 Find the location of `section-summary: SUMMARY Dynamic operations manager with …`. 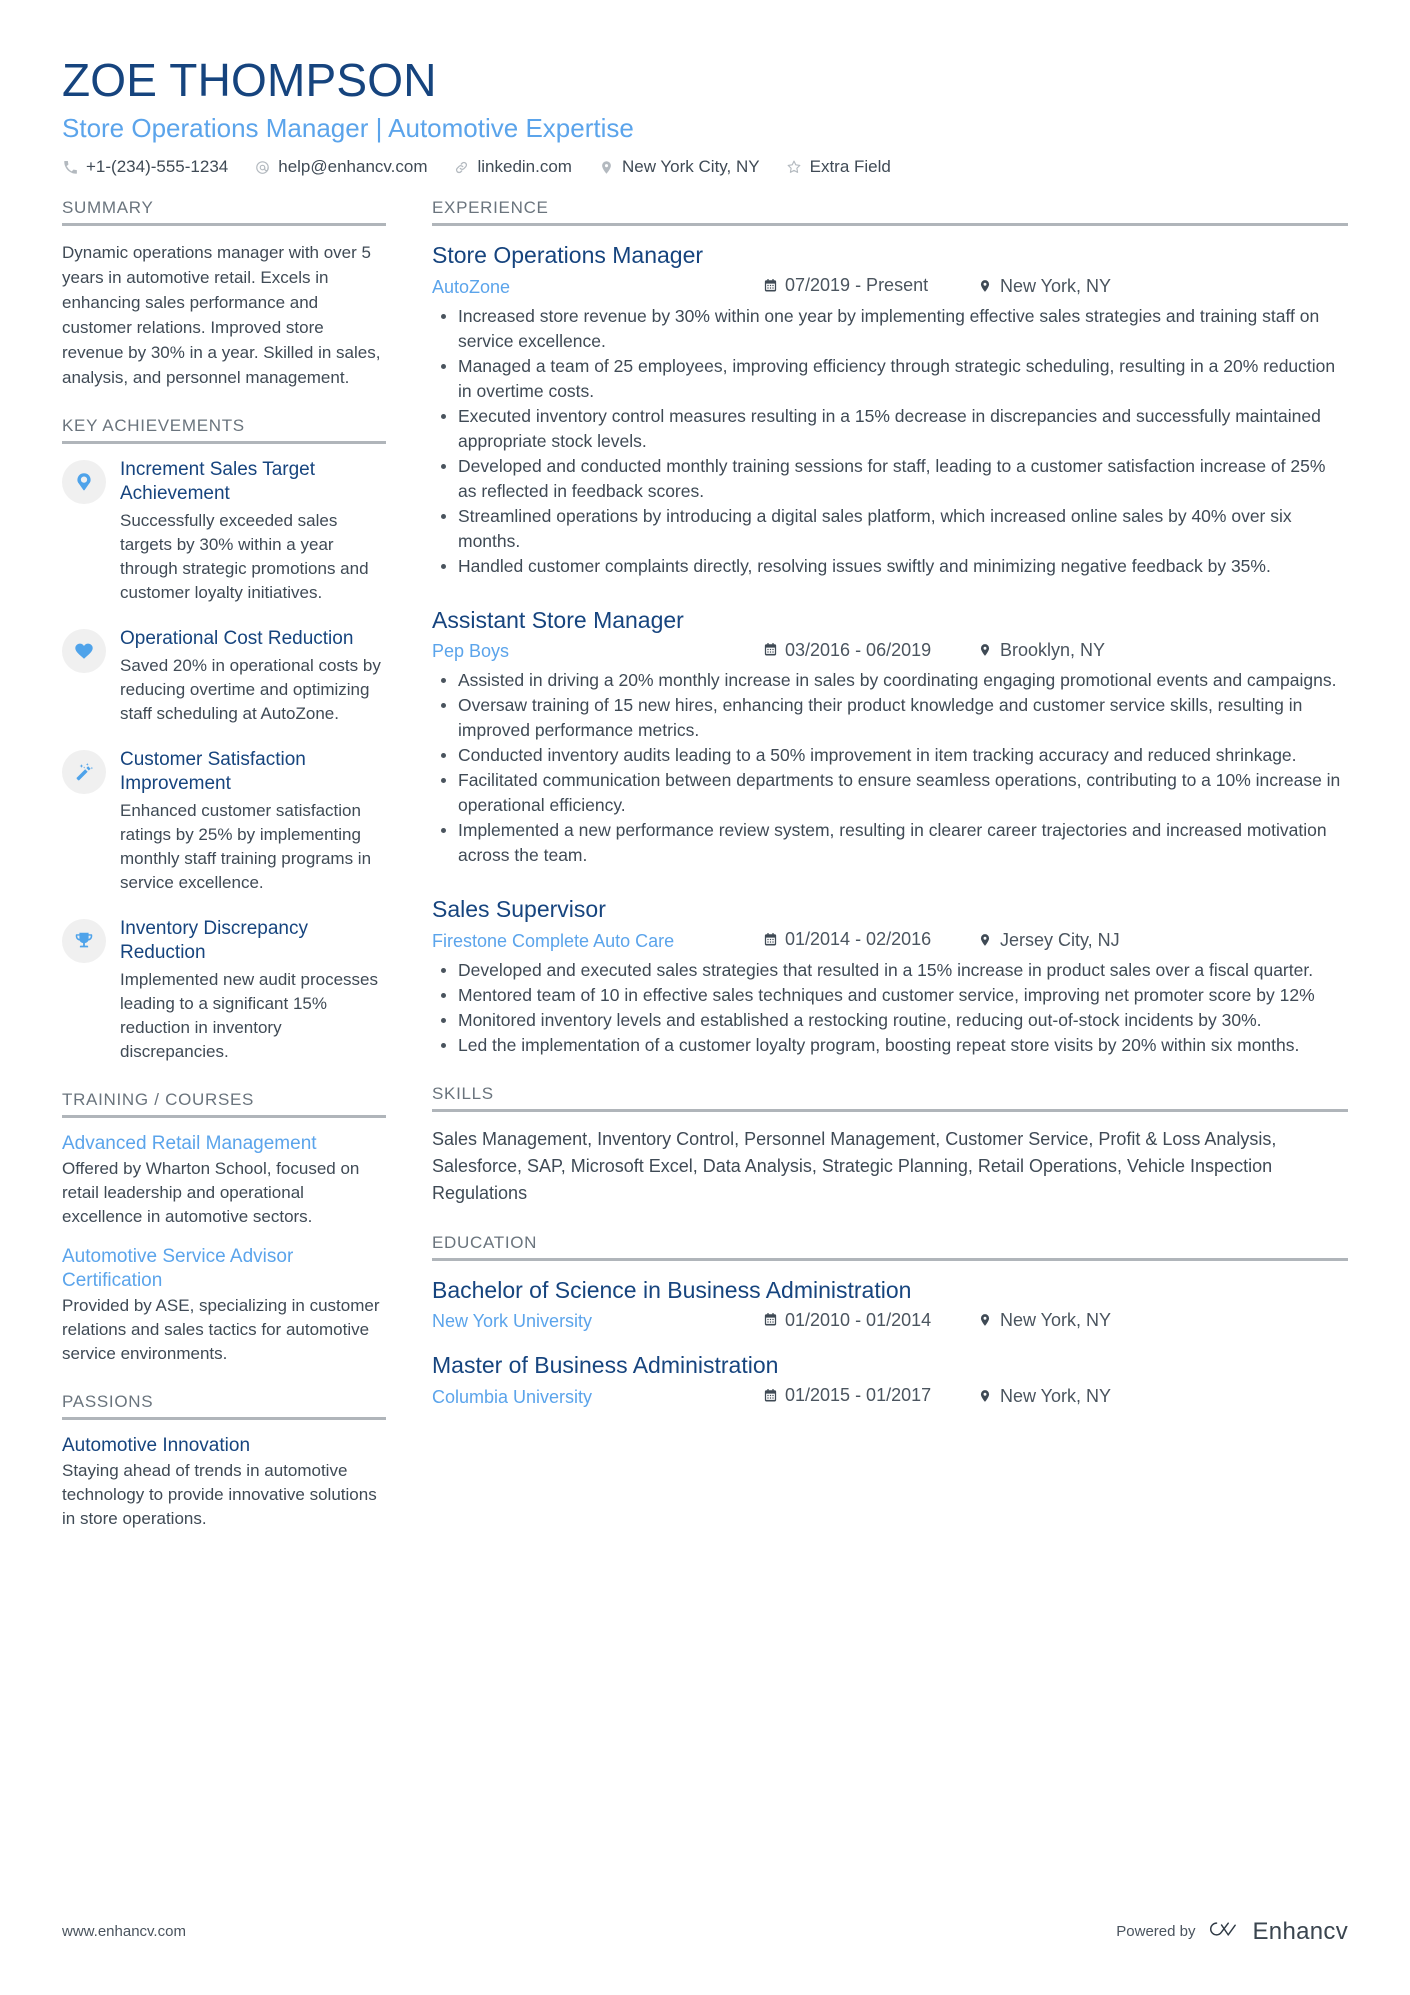

section-summary: SUMMARY Dynamic operations manager with … is located at coordinates (224, 294).